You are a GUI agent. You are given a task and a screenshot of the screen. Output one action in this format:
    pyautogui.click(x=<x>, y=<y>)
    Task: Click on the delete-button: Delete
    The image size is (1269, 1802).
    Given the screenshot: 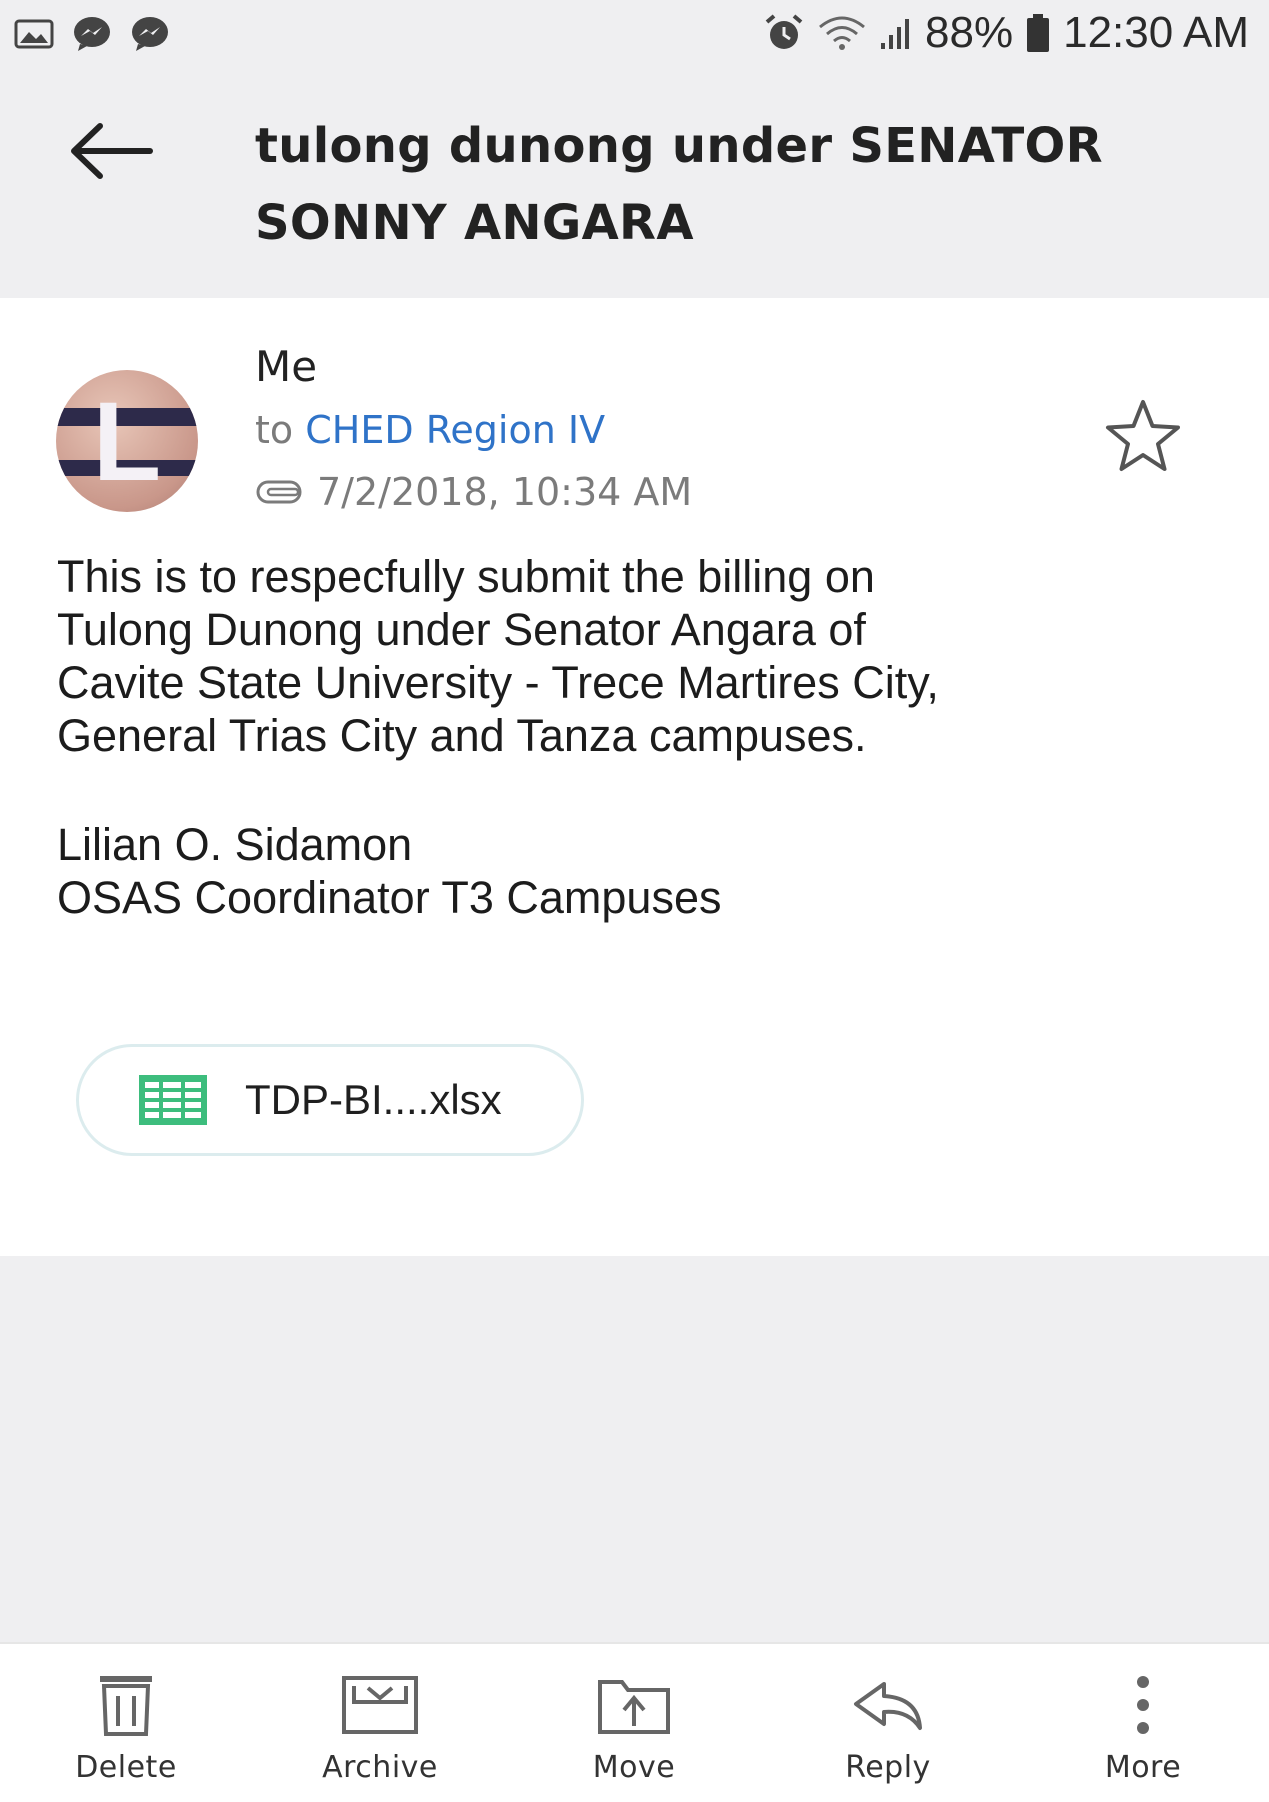 What is the action you would take?
    pyautogui.click(x=126, y=1723)
    